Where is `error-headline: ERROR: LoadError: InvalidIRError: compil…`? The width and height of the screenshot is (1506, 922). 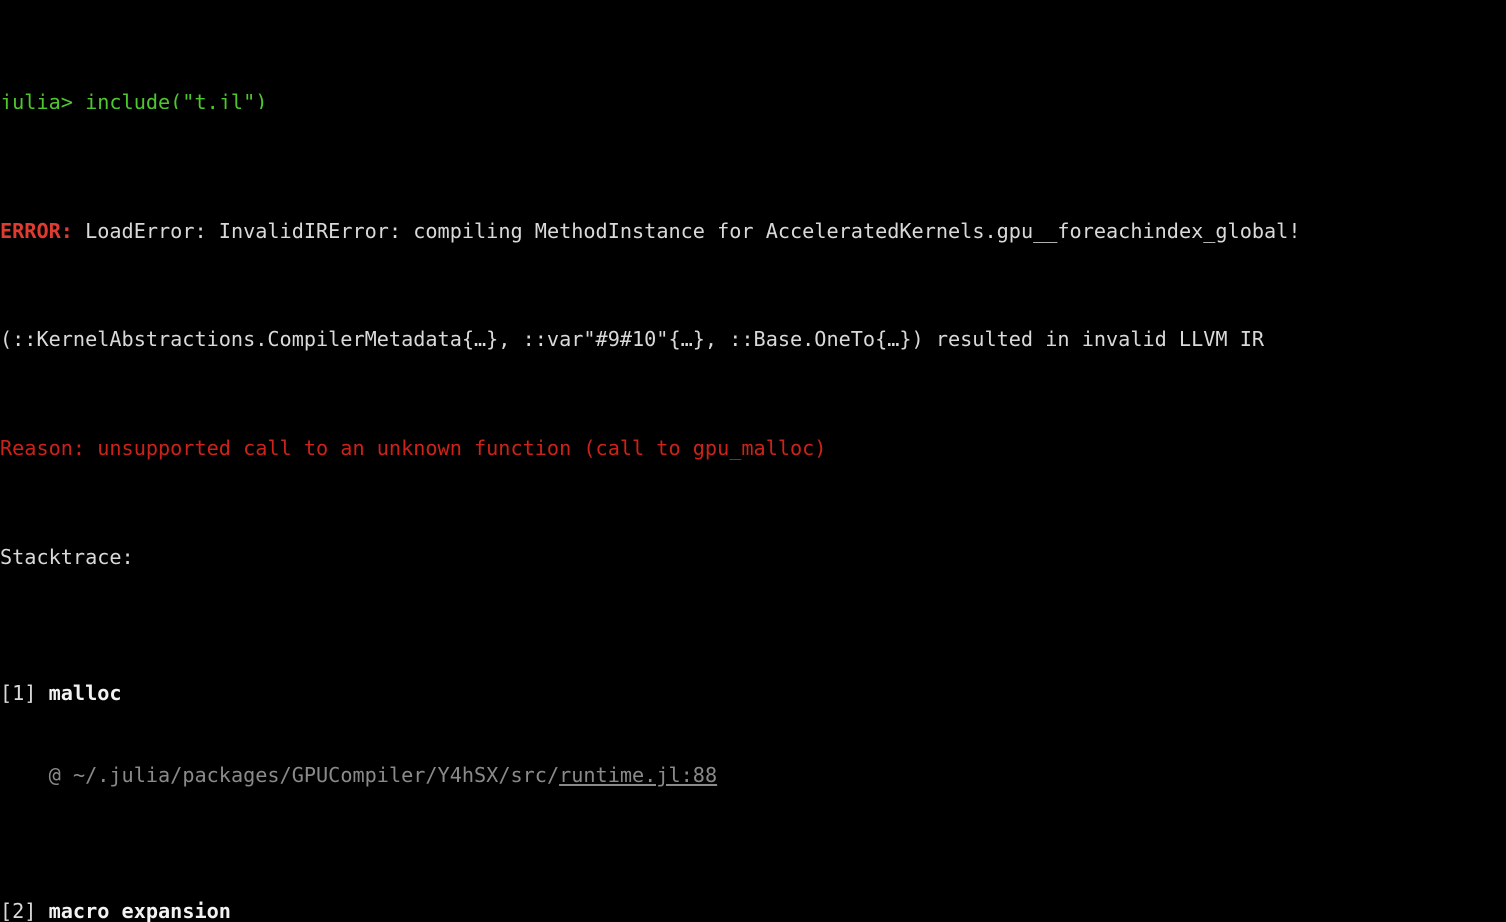 error-headline: ERROR: LoadError: InvalidIRError: compil… is located at coordinates (753, 231).